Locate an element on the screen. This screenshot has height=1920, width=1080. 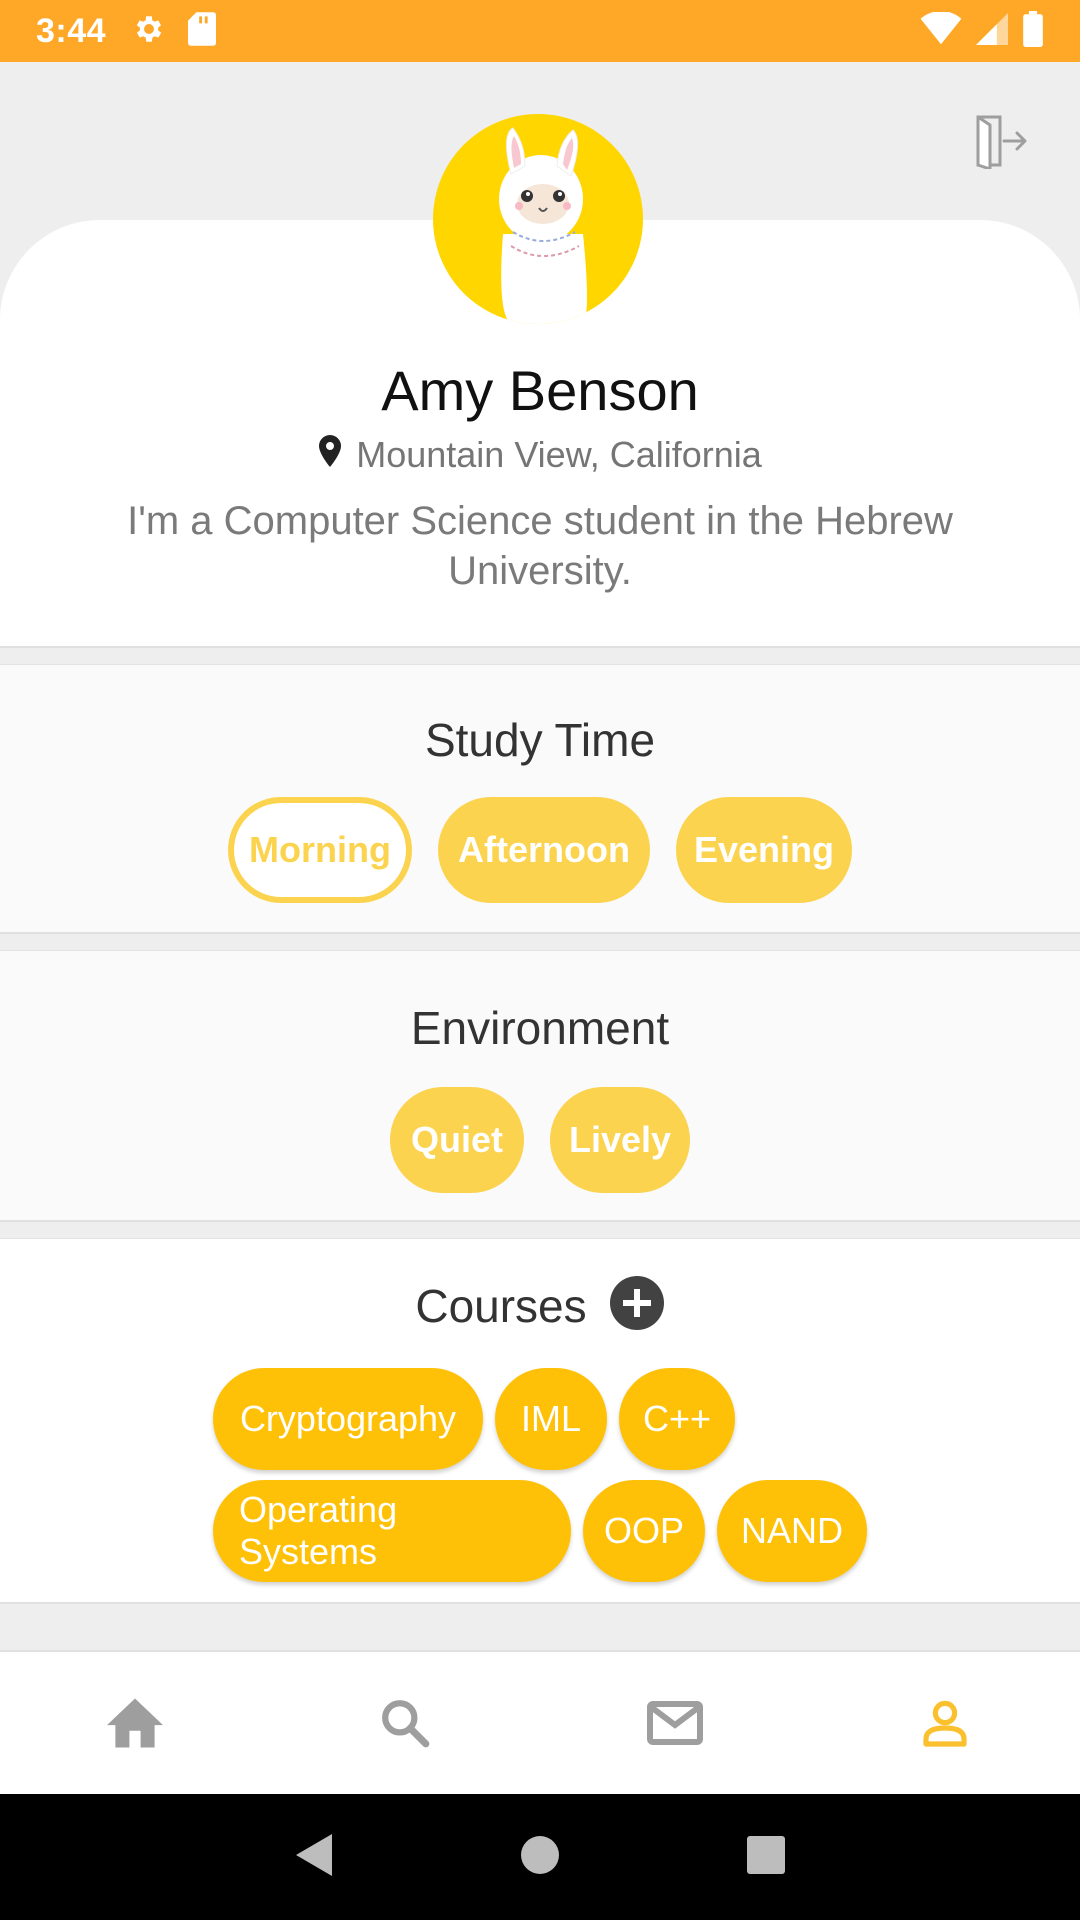
status-bar: 3:44 is located at coordinates (540, 31).